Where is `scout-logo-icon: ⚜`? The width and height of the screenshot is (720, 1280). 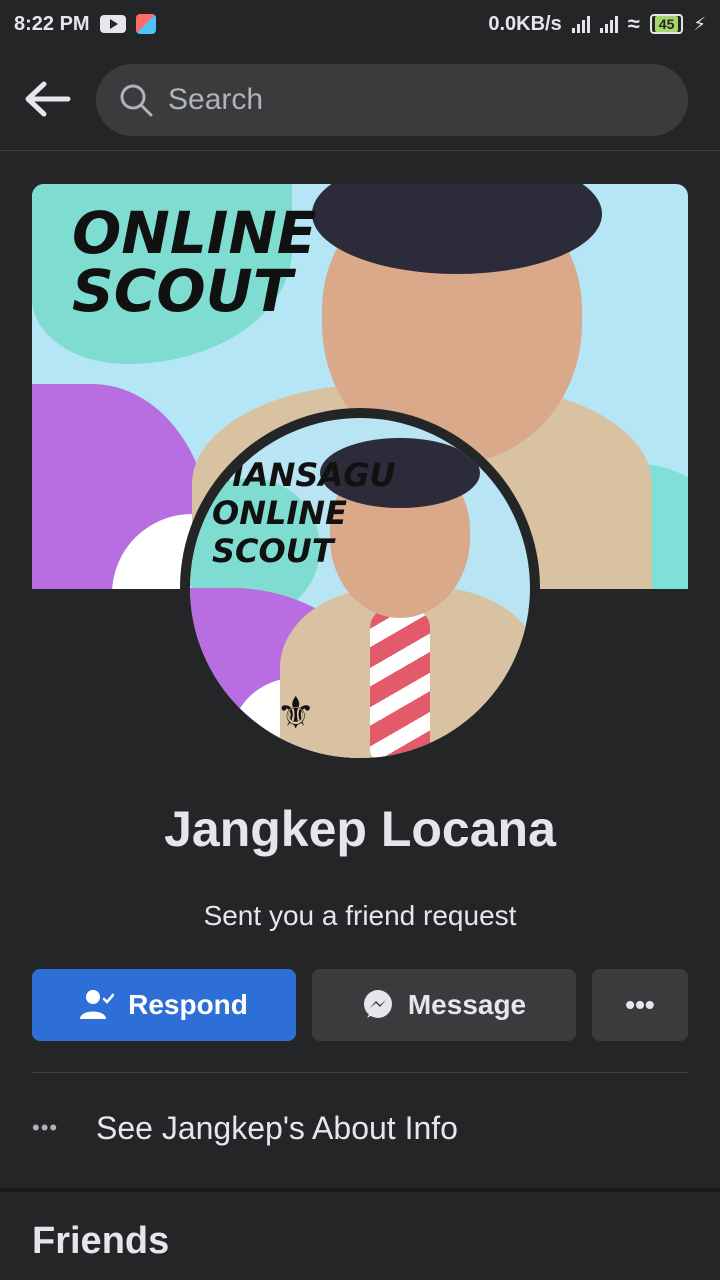
scout-logo-icon: ⚜ is located at coordinates (296, 713).